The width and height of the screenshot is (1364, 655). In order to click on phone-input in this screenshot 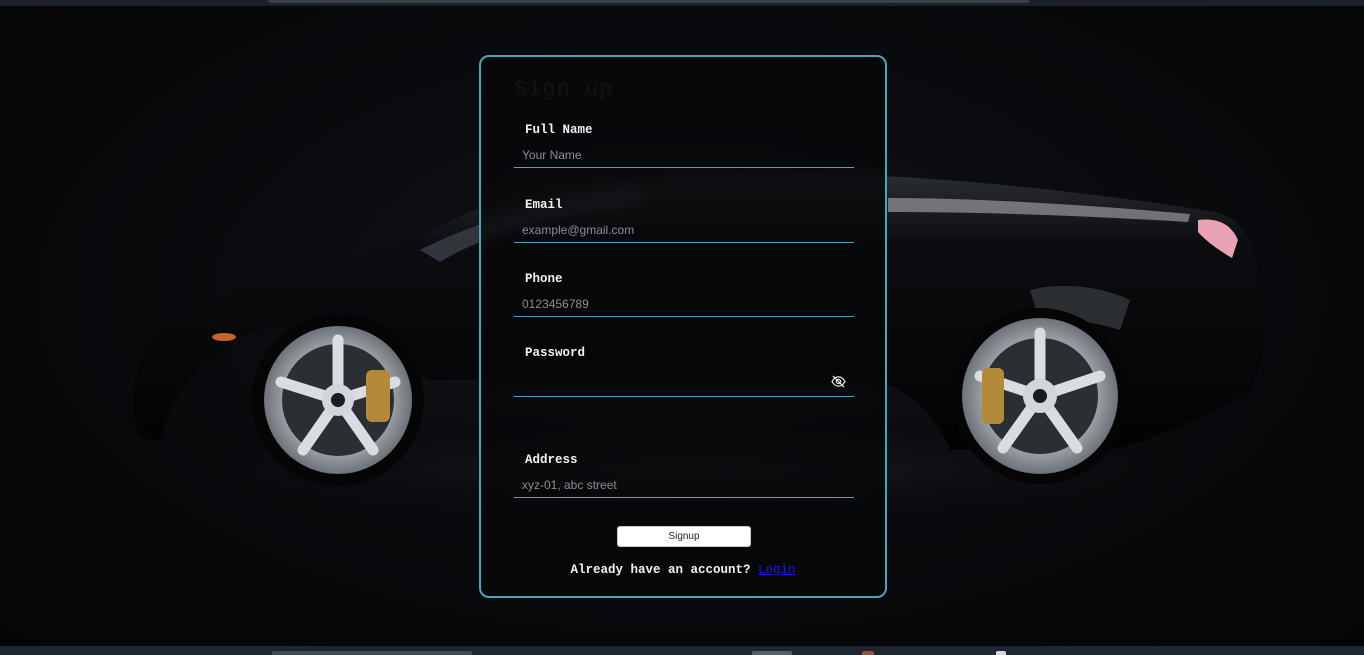, I will do `click(684, 304)`.